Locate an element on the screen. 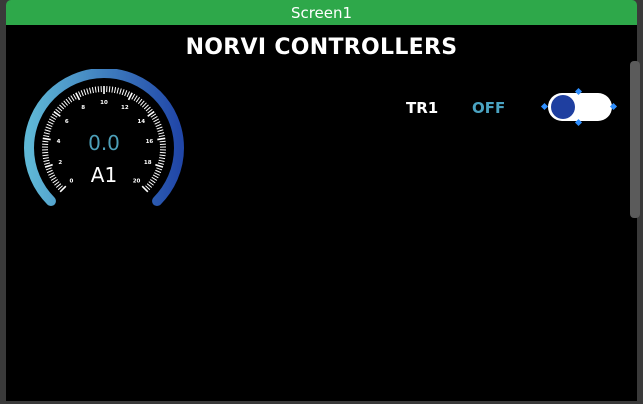 The image size is (643, 404). toggle-knob is located at coordinates (563, 107).